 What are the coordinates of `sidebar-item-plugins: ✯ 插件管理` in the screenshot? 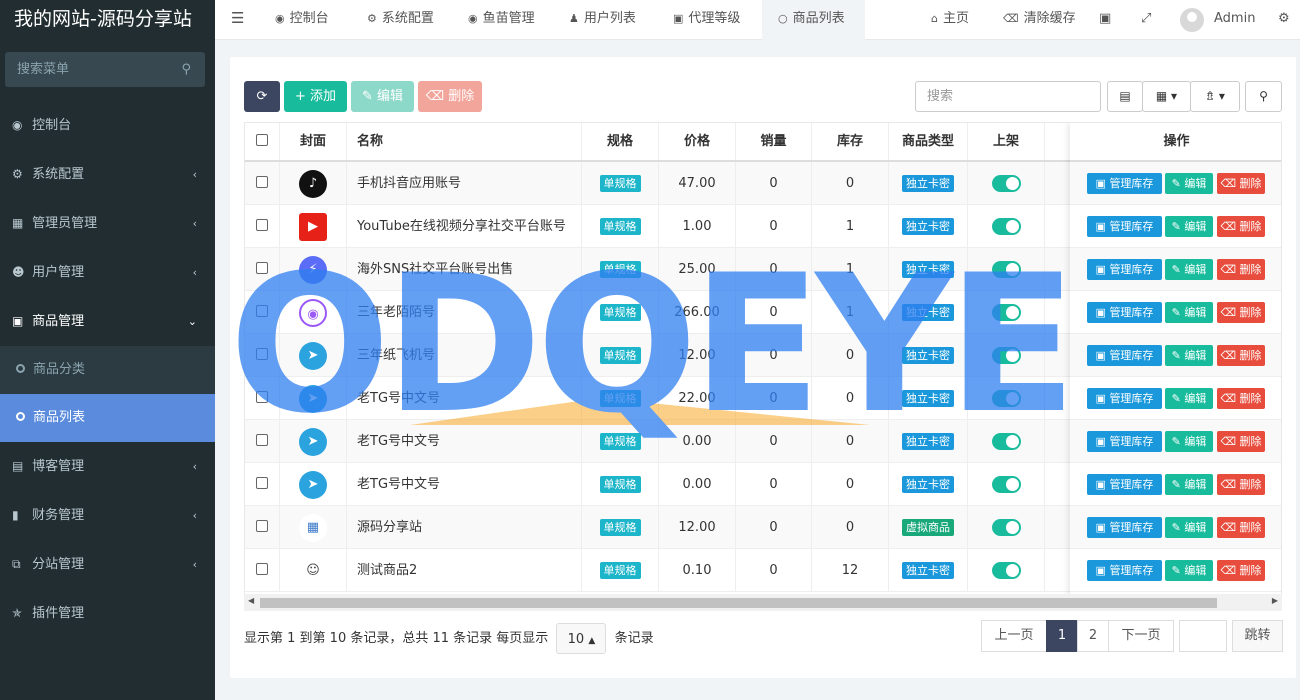 It's located at (107, 613).